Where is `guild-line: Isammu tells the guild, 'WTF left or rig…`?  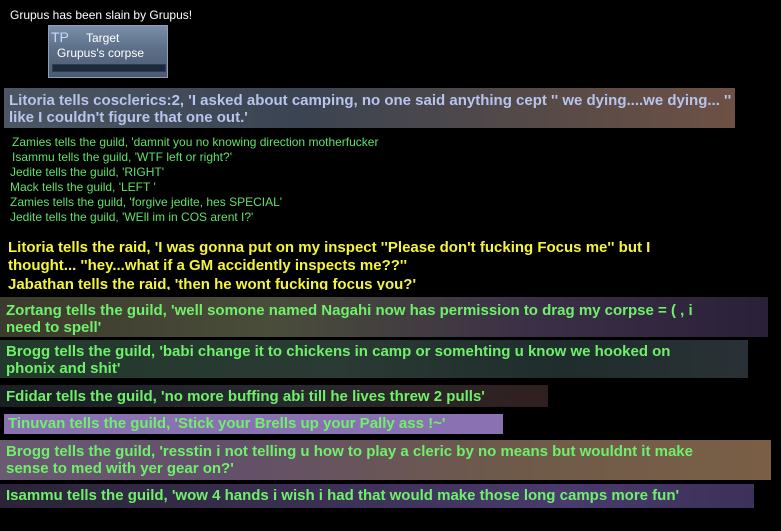 guild-line: Isammu tells the guild, 'WTF left or rig… is located at coordinates (122, 157).